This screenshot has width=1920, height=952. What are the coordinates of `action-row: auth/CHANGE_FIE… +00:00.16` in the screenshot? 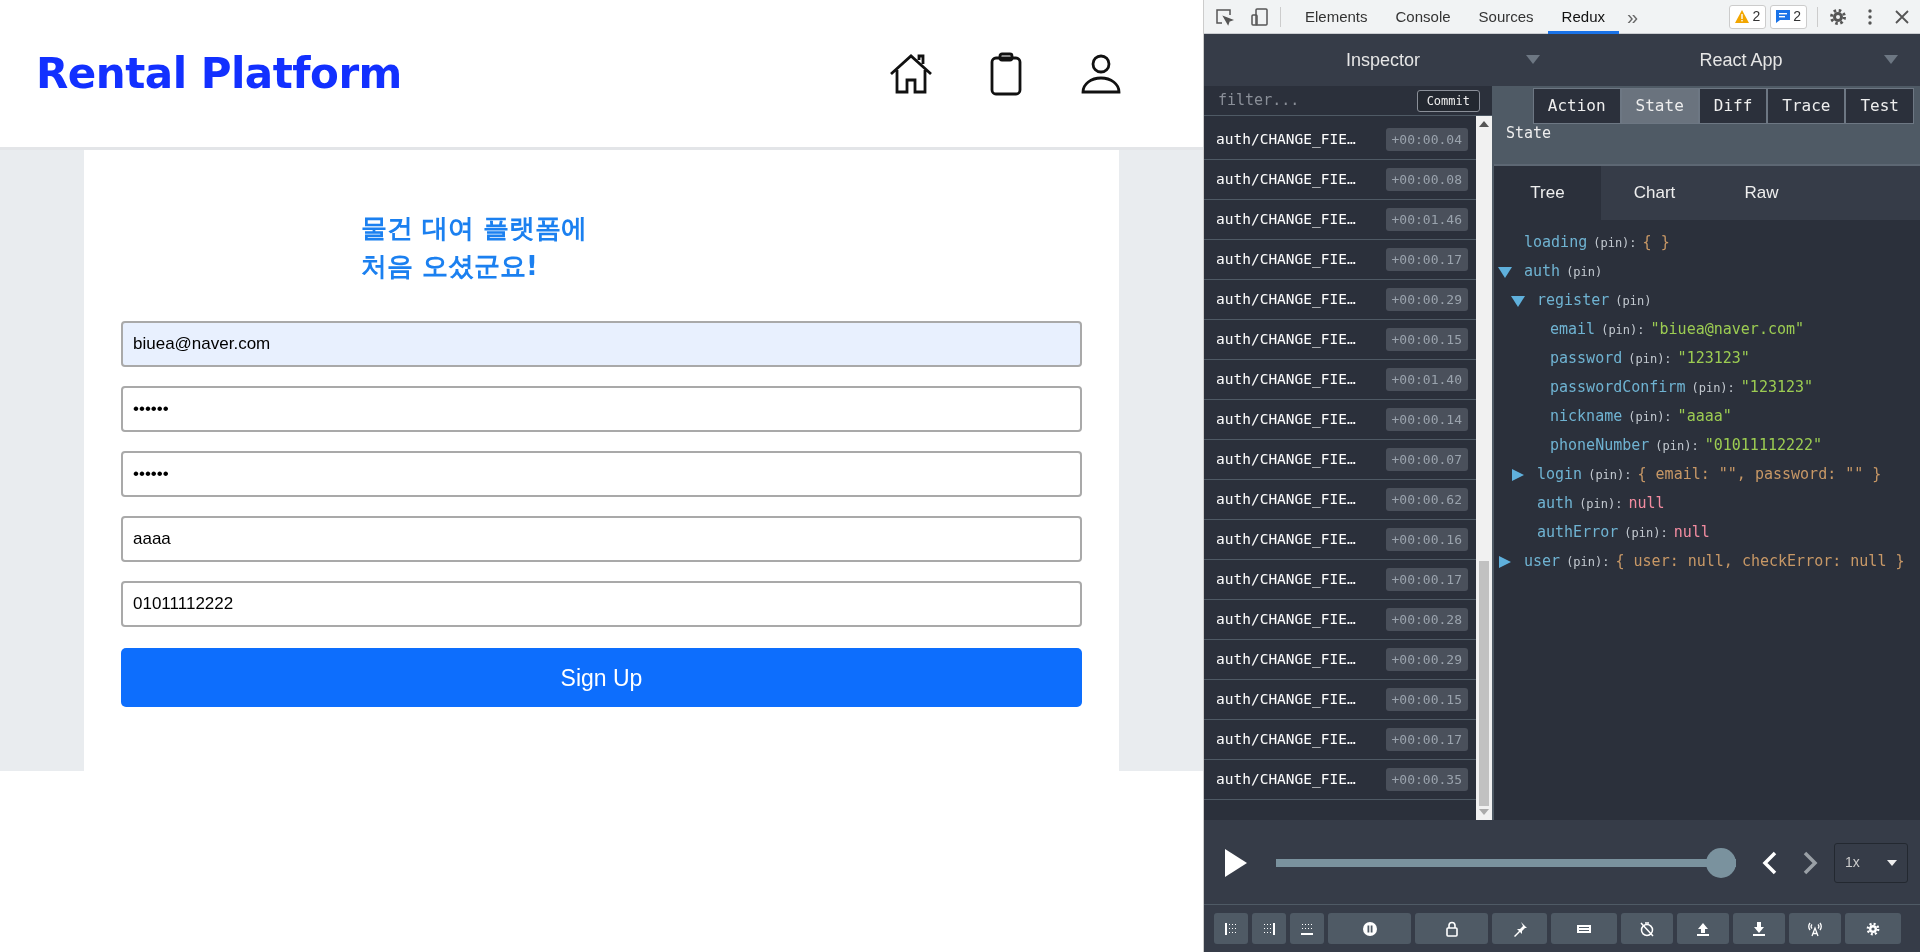 It's located at (1340, 540).